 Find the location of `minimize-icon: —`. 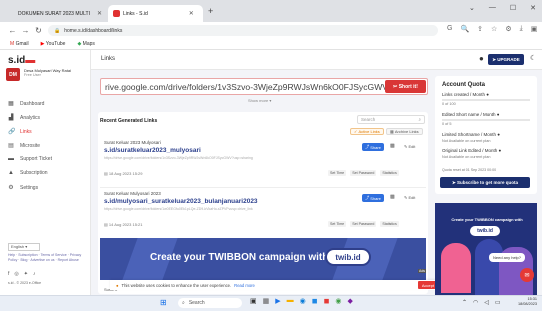

minimize-icon: — is located at coordinates (492, 8).